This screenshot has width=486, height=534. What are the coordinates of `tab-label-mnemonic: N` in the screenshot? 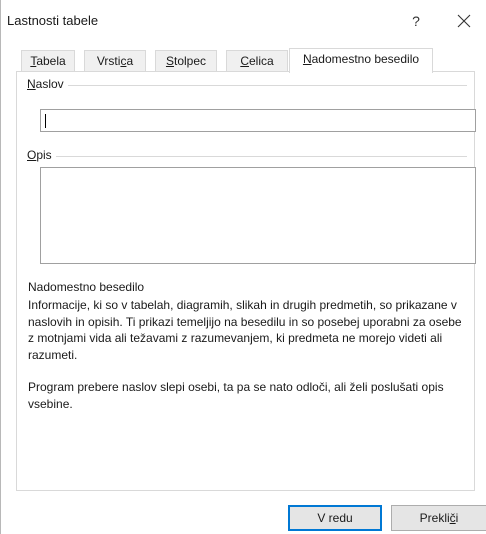 It's located at (307, 59).